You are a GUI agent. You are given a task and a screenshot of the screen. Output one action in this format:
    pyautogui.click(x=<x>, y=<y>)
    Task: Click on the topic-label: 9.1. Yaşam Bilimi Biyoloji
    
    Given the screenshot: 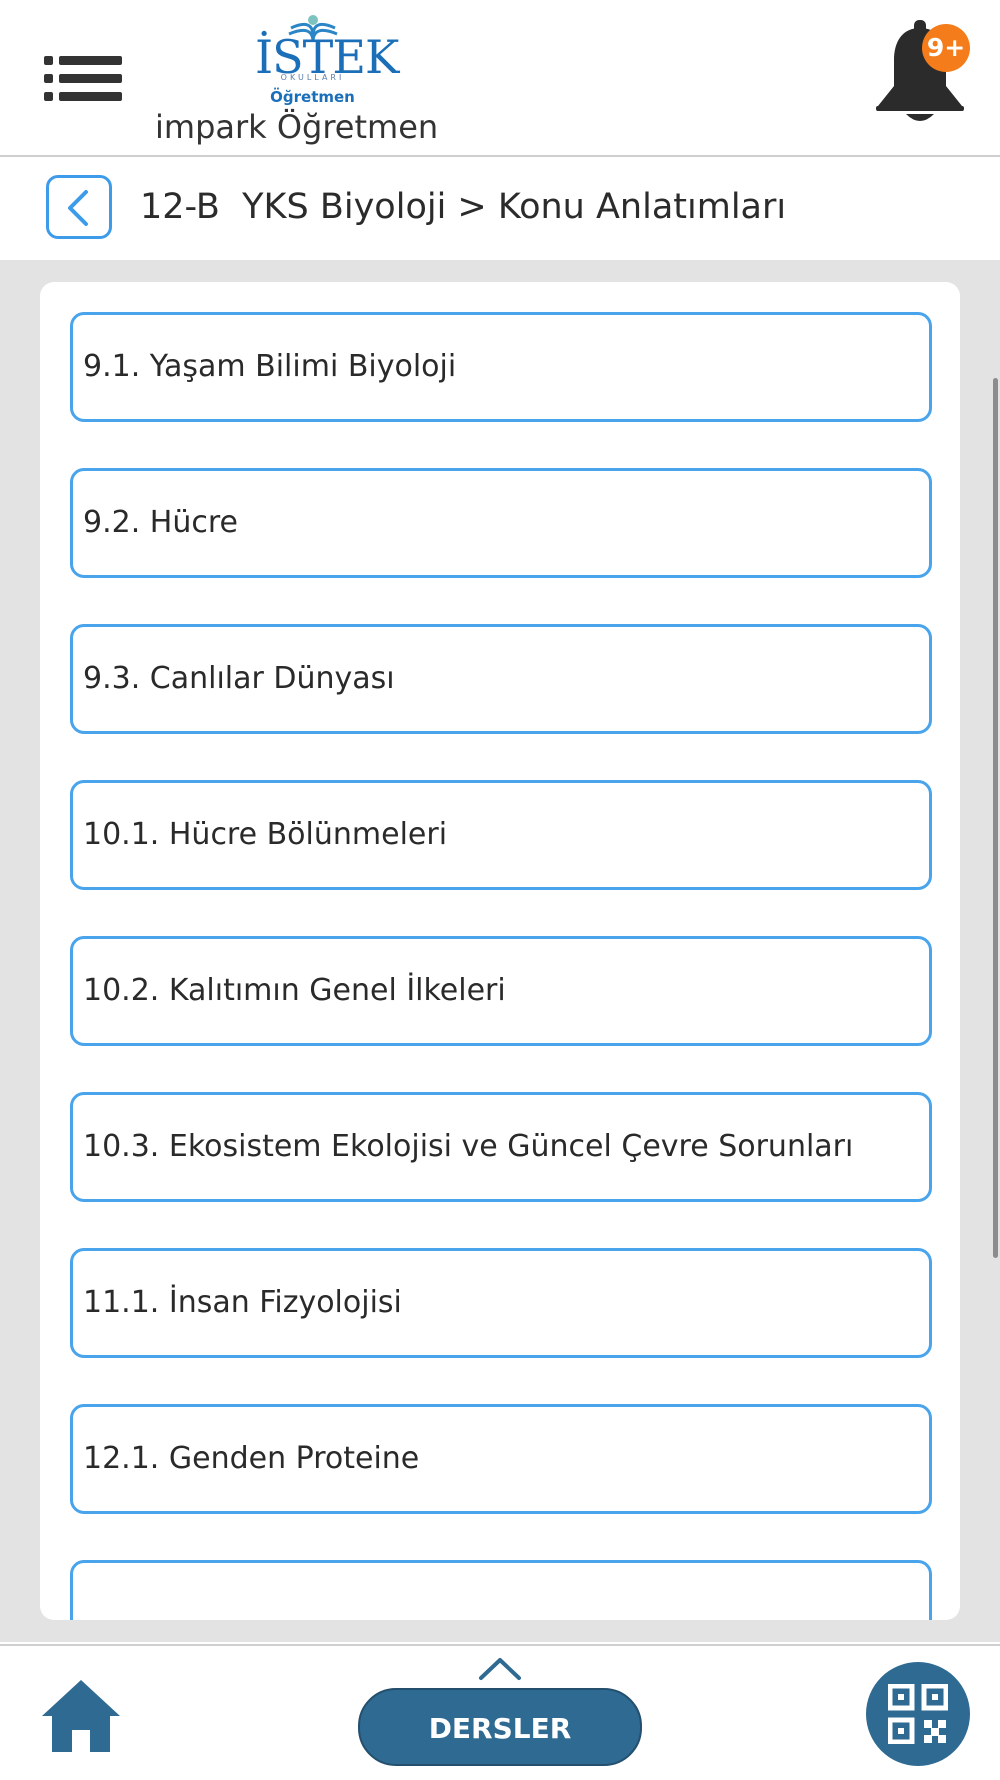 What is the action you would take?
    pyautogui.click(x=270, y=366)
    